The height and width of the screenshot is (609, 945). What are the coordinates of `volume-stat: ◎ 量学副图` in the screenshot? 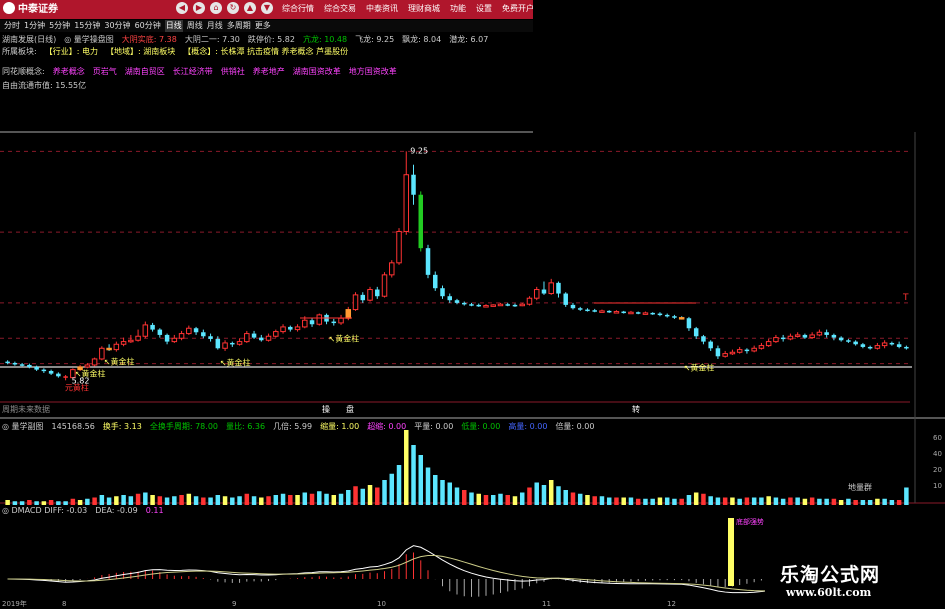 It's located at (23, 426).